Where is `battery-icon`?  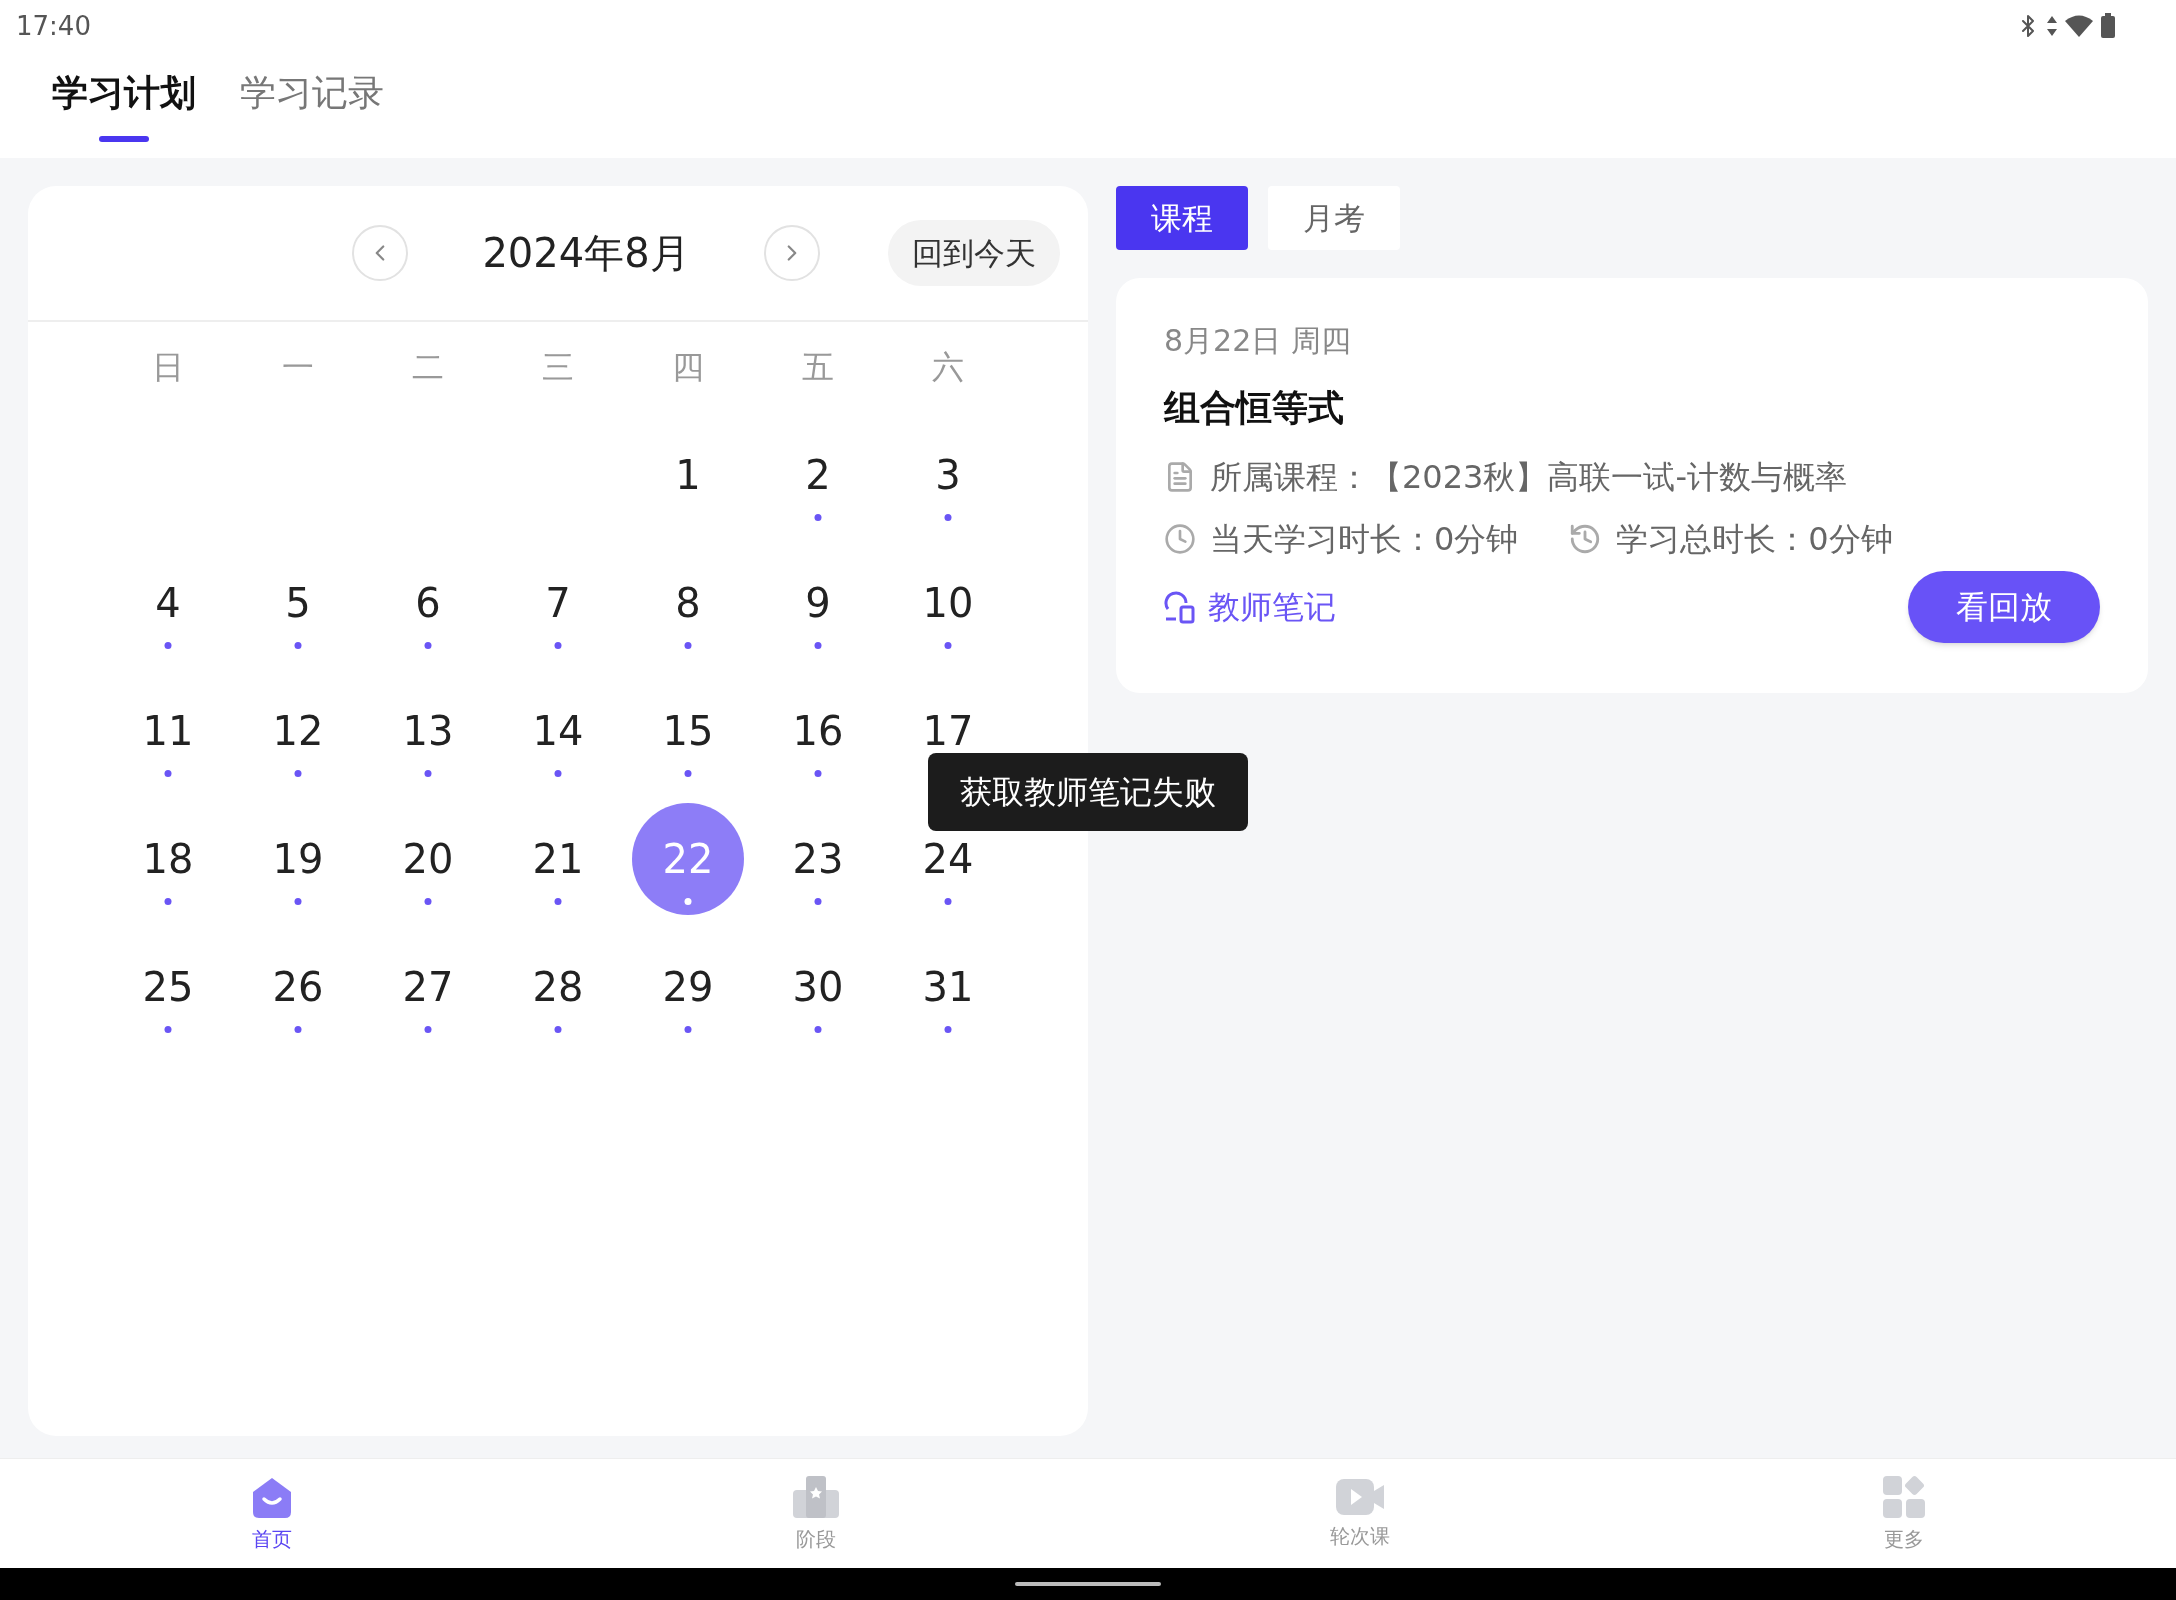 battery-icon is located at coordinates (2108, 26).